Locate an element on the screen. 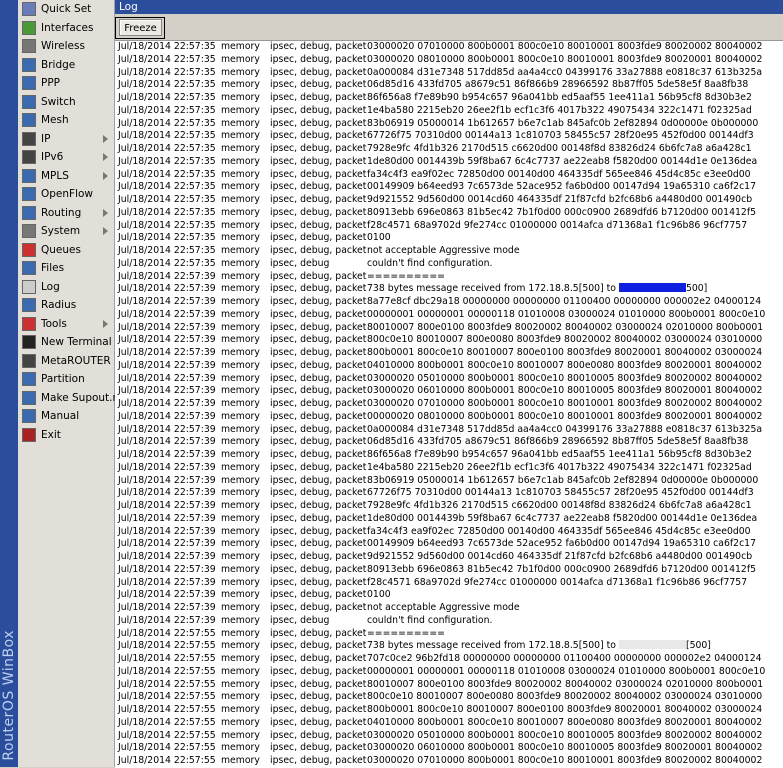  log-time-cell: Jul/18/2014 22:57:35 is located at coordinates (167, 110).